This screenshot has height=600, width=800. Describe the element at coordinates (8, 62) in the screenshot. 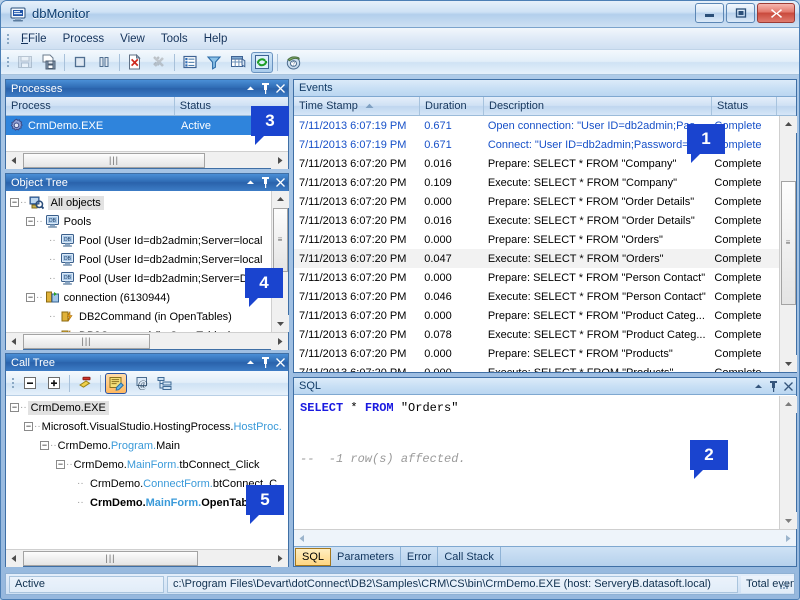

I see `toolbar-grip` at that location.